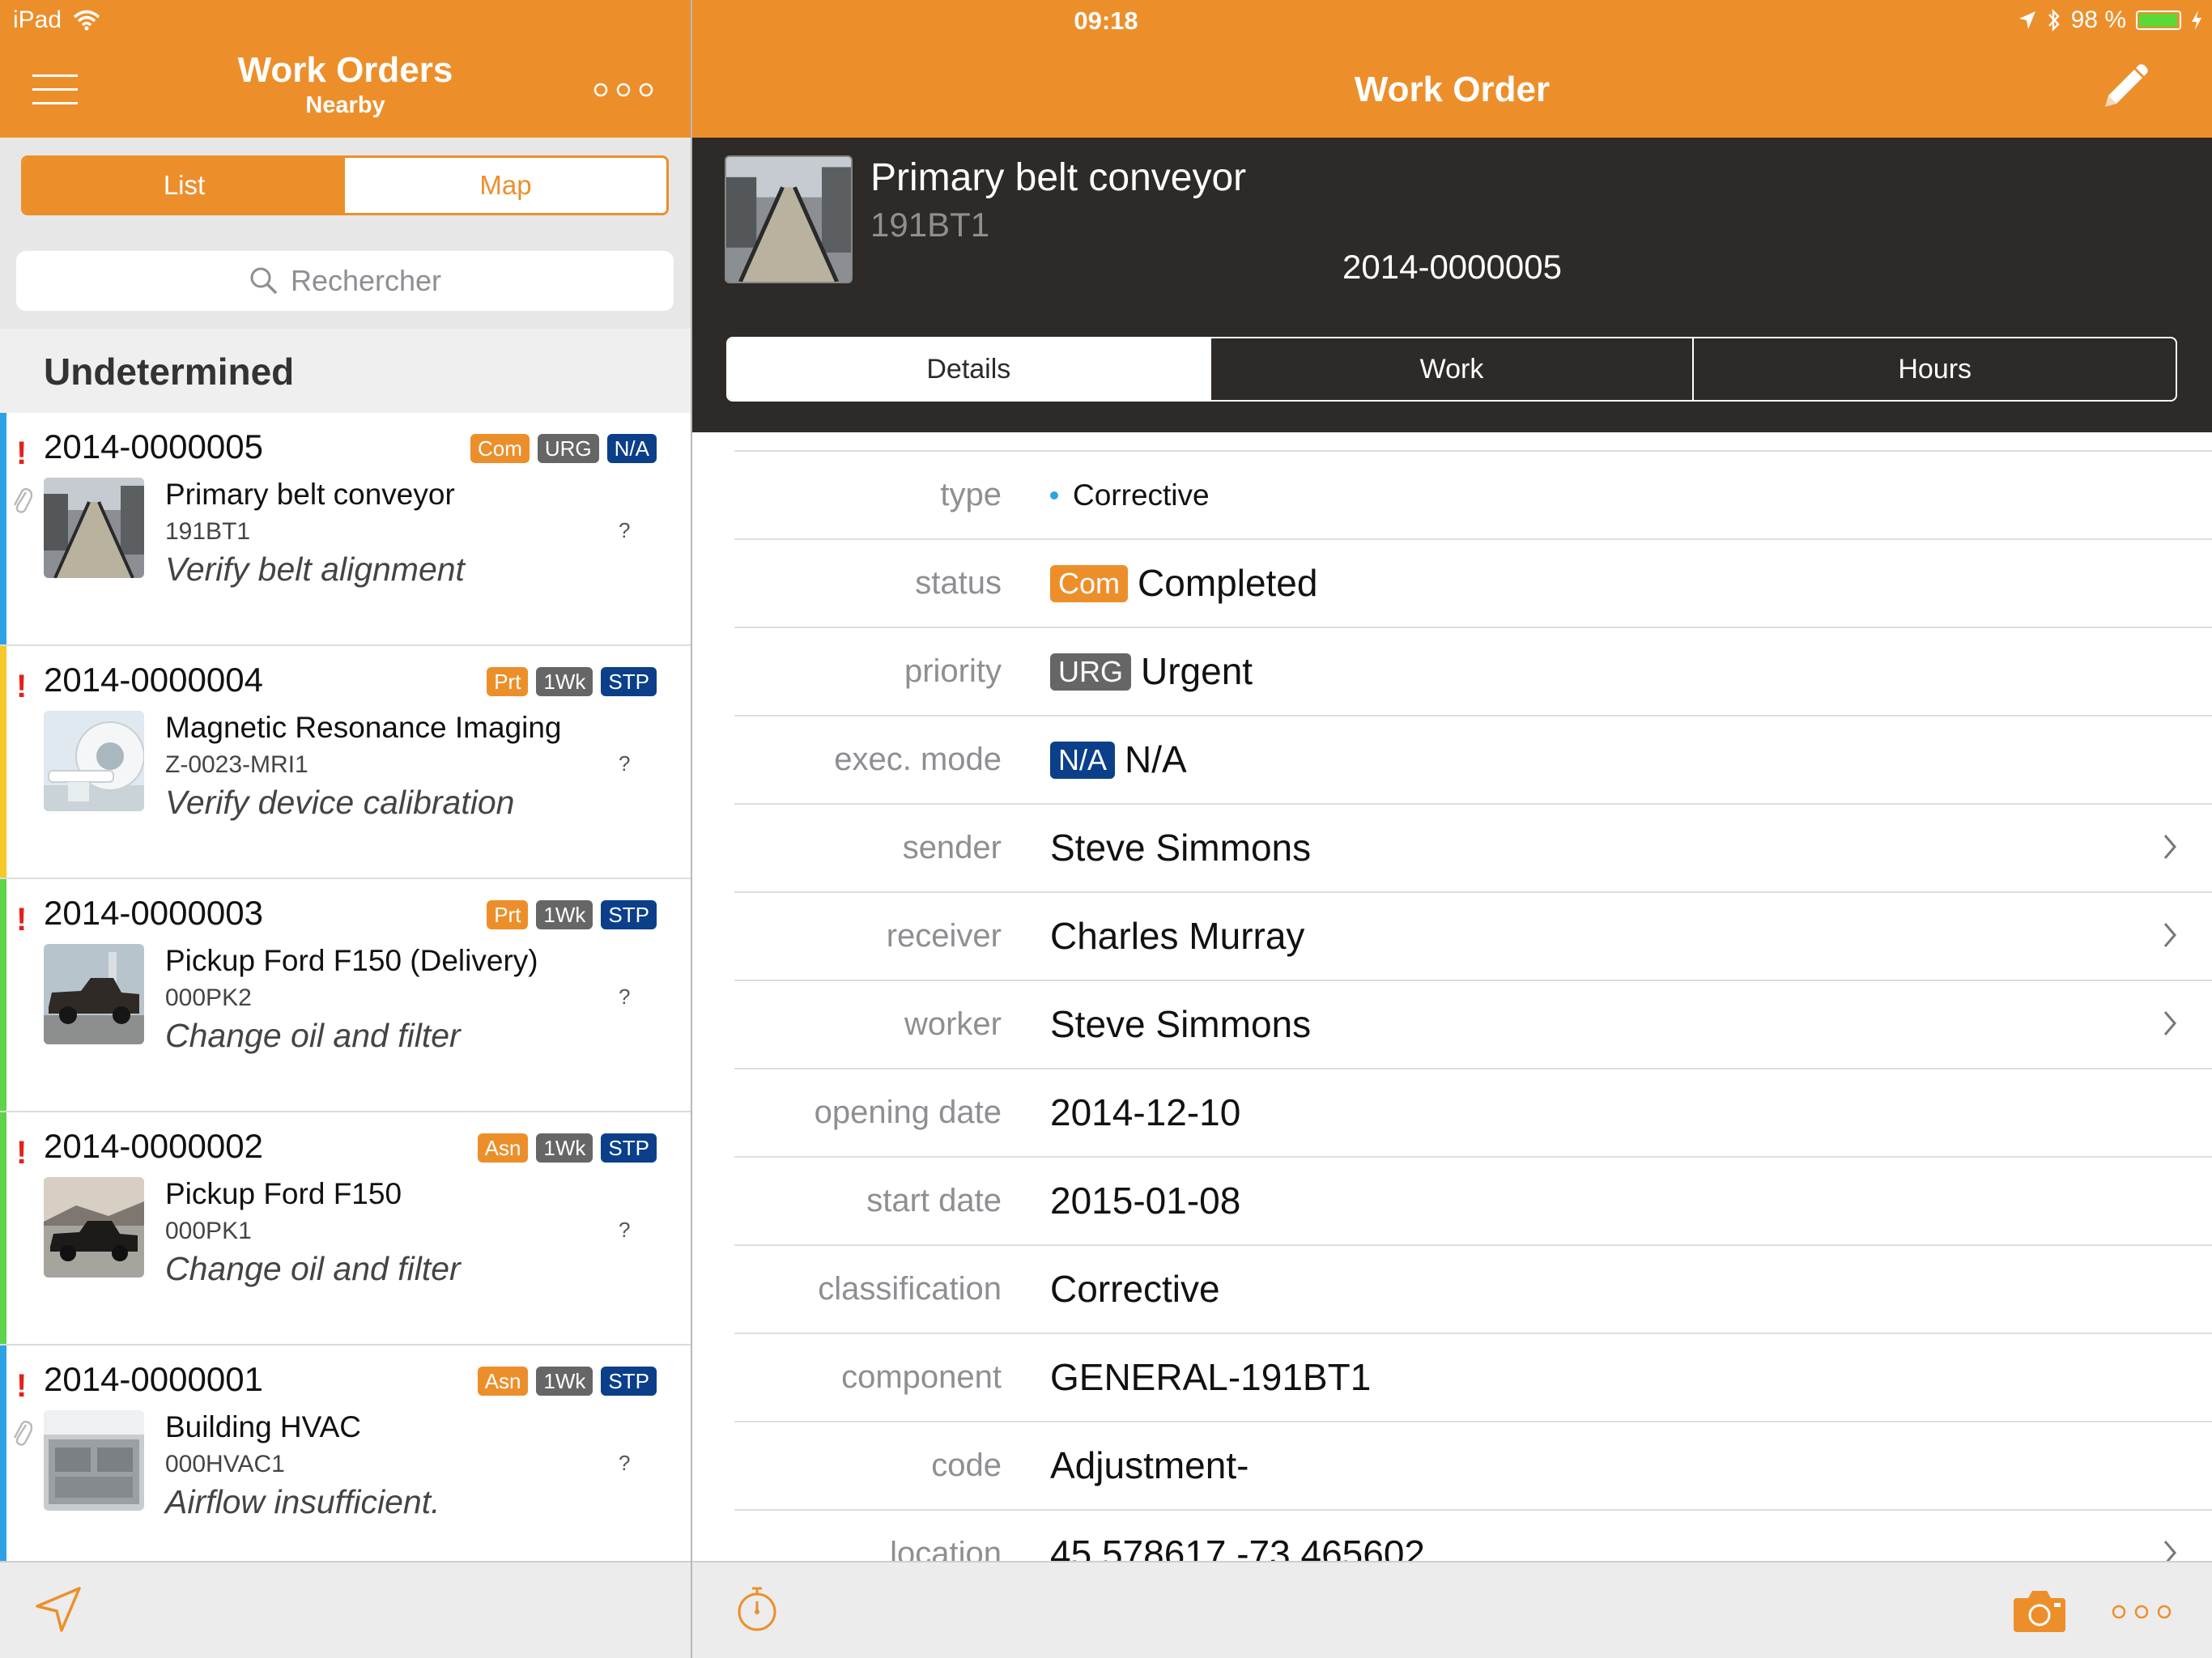  I want to click on item-name: Pickup Ford F150 (Delivery), so click(351, 960).